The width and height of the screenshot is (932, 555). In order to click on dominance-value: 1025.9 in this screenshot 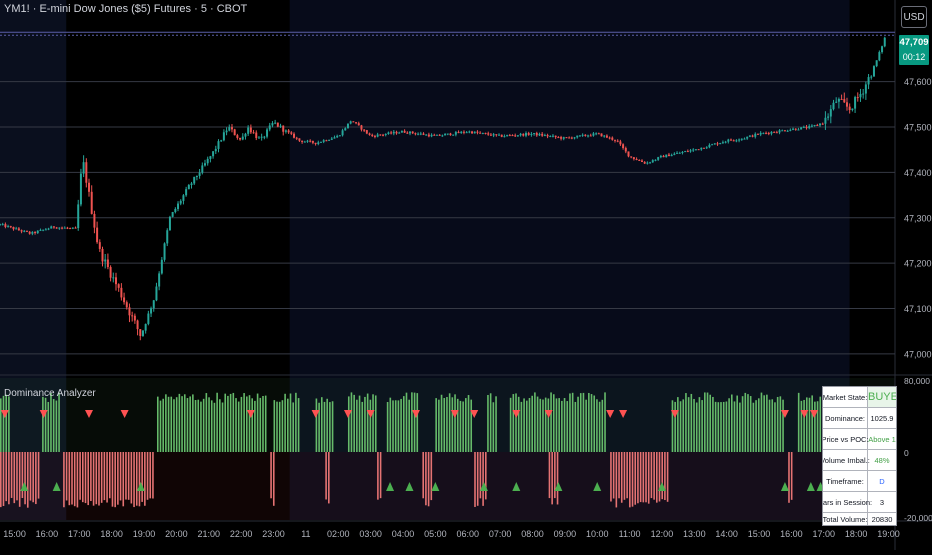, I will do `click(882, 418)`.